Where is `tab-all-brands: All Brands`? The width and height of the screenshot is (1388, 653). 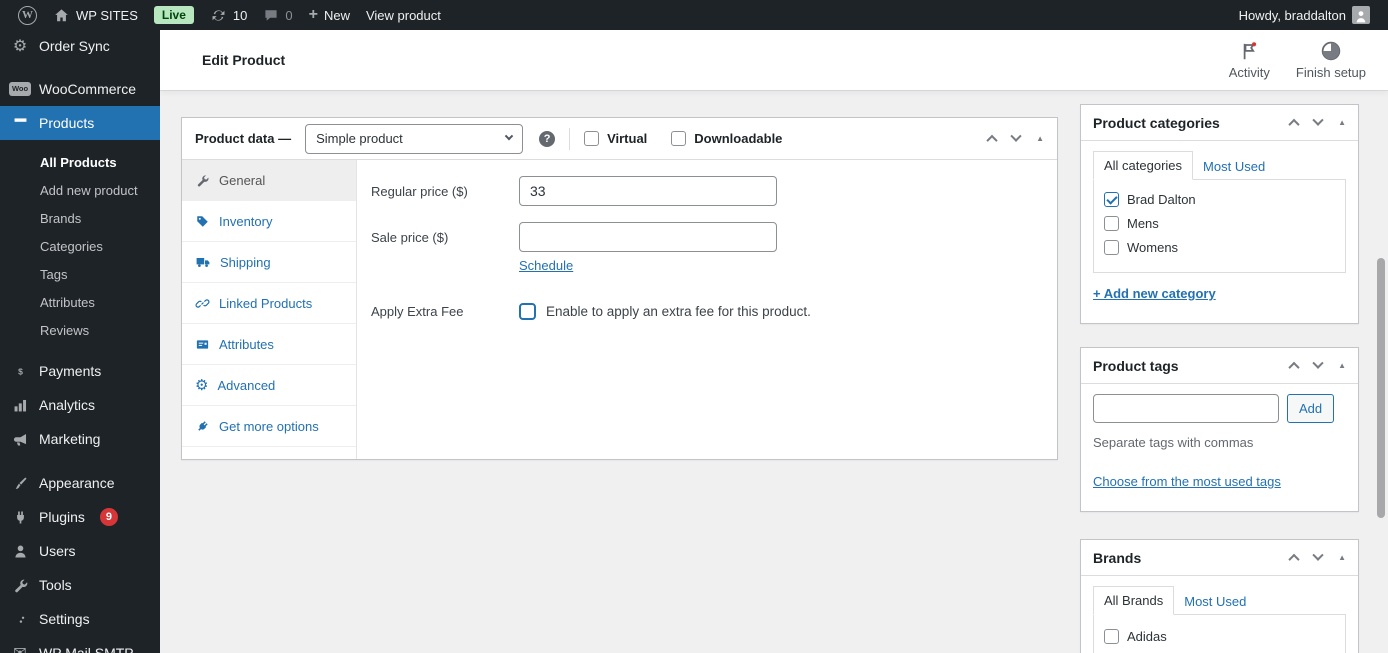
tab-all-brands: All Brands is located at coordinates (1134, 600).